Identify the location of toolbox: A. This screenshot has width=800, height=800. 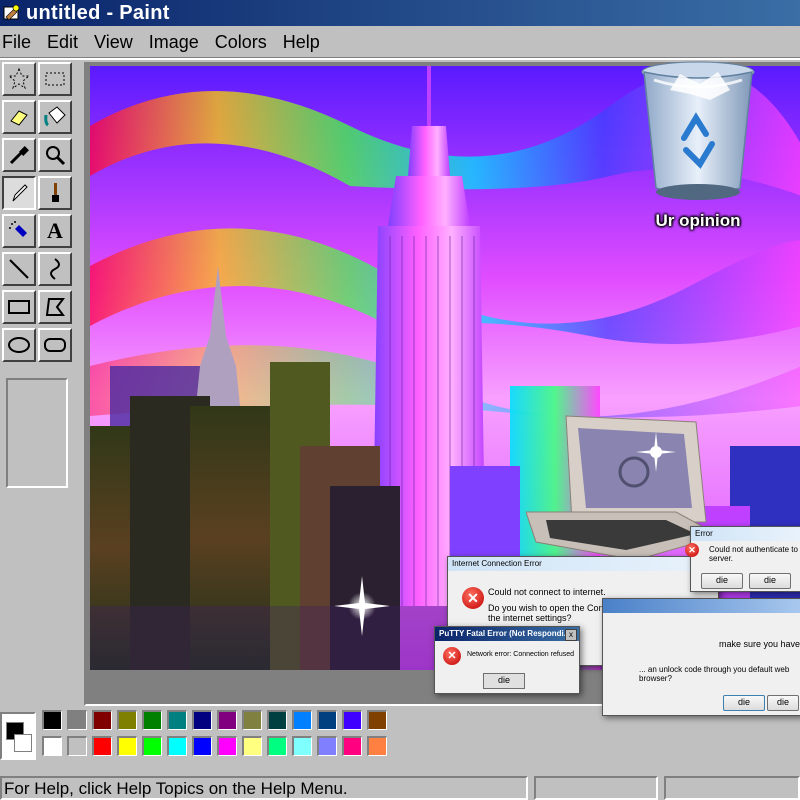
(39, 380).